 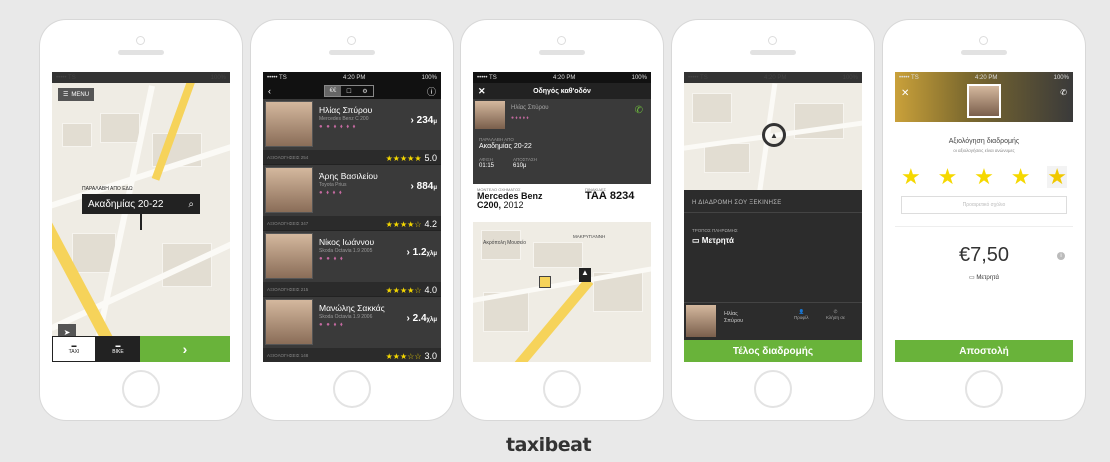 What do you see at coordinates (589, 236) in the screenshot?
I see `map-label: ΜΑΚΡΥΓΙΑΝΝΗ` at bounding box center [589, 236].